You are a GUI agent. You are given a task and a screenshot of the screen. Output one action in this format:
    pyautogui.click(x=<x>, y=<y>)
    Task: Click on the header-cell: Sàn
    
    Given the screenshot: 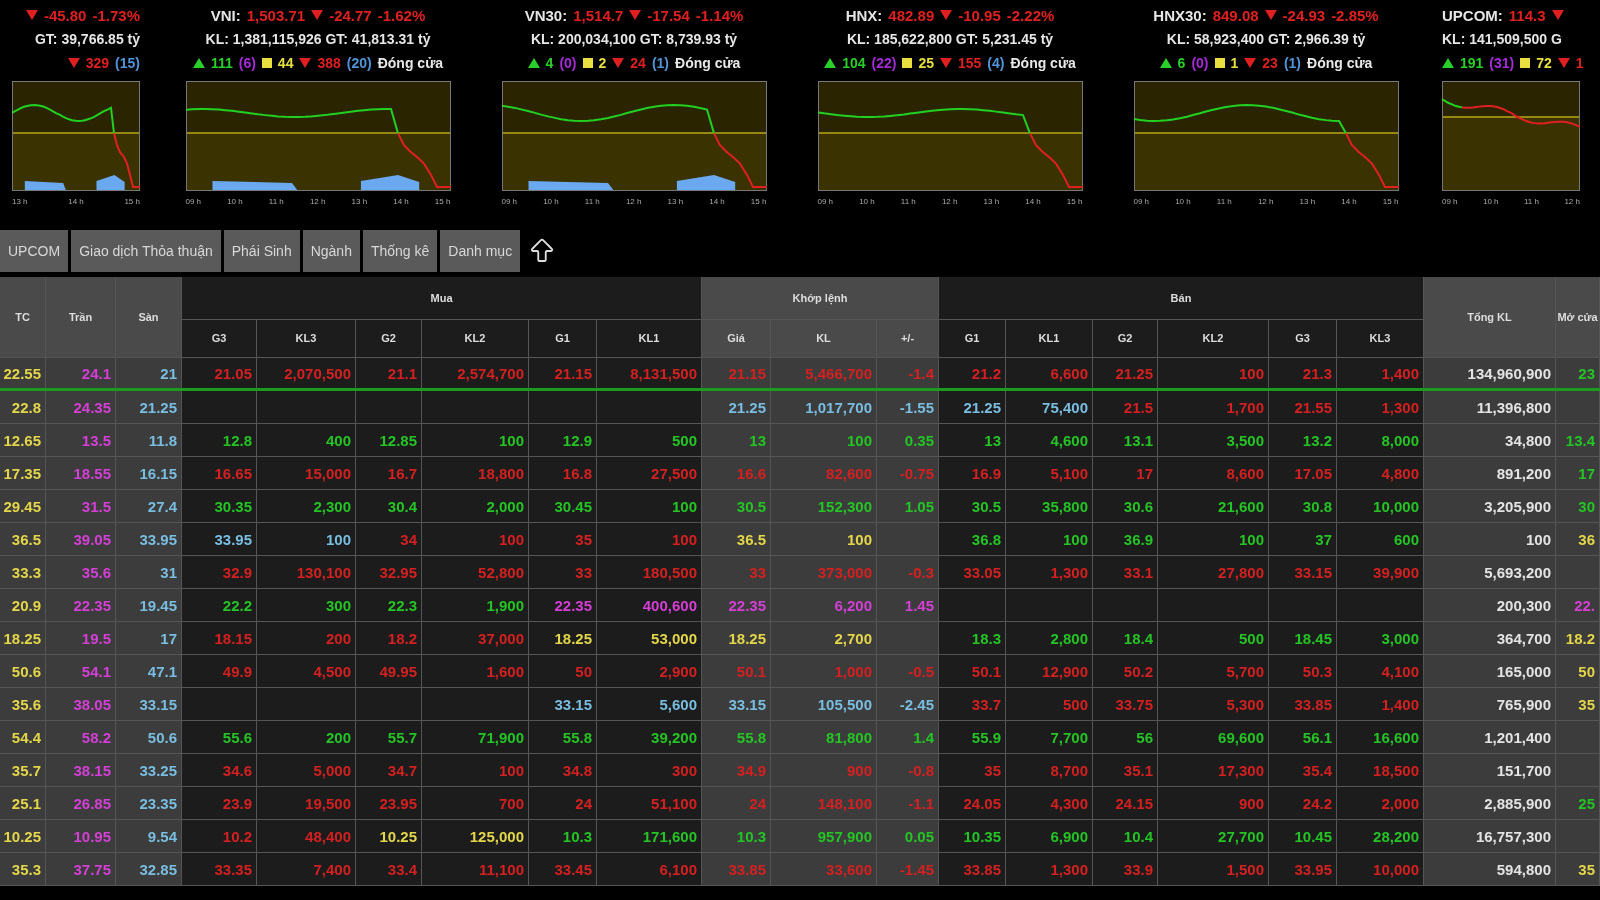 What is the action you would take?
    pyautogui.click(x=149, y=317)
    